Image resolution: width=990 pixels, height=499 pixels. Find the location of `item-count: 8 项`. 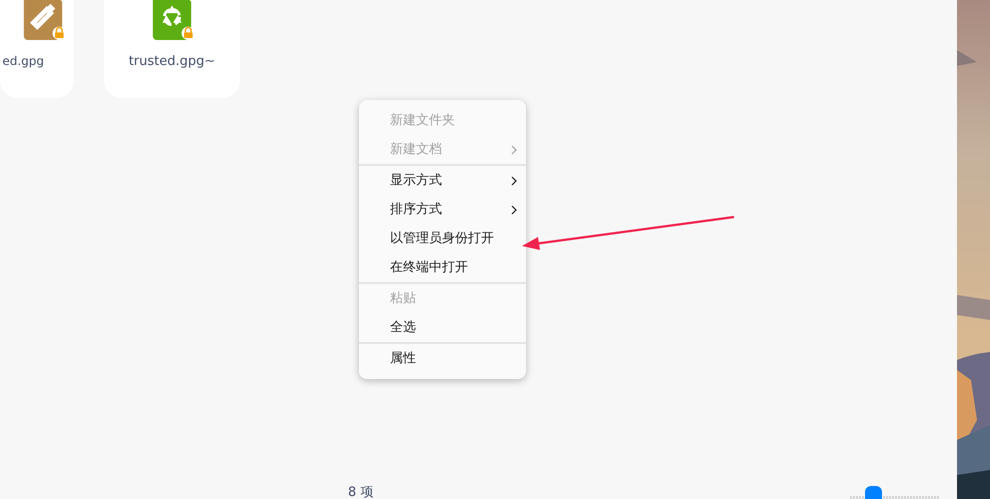

item-count: 8 项 is located at coordinates (361, 491).